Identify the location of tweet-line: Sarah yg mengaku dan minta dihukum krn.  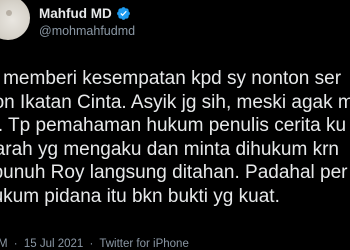
(169, 149).